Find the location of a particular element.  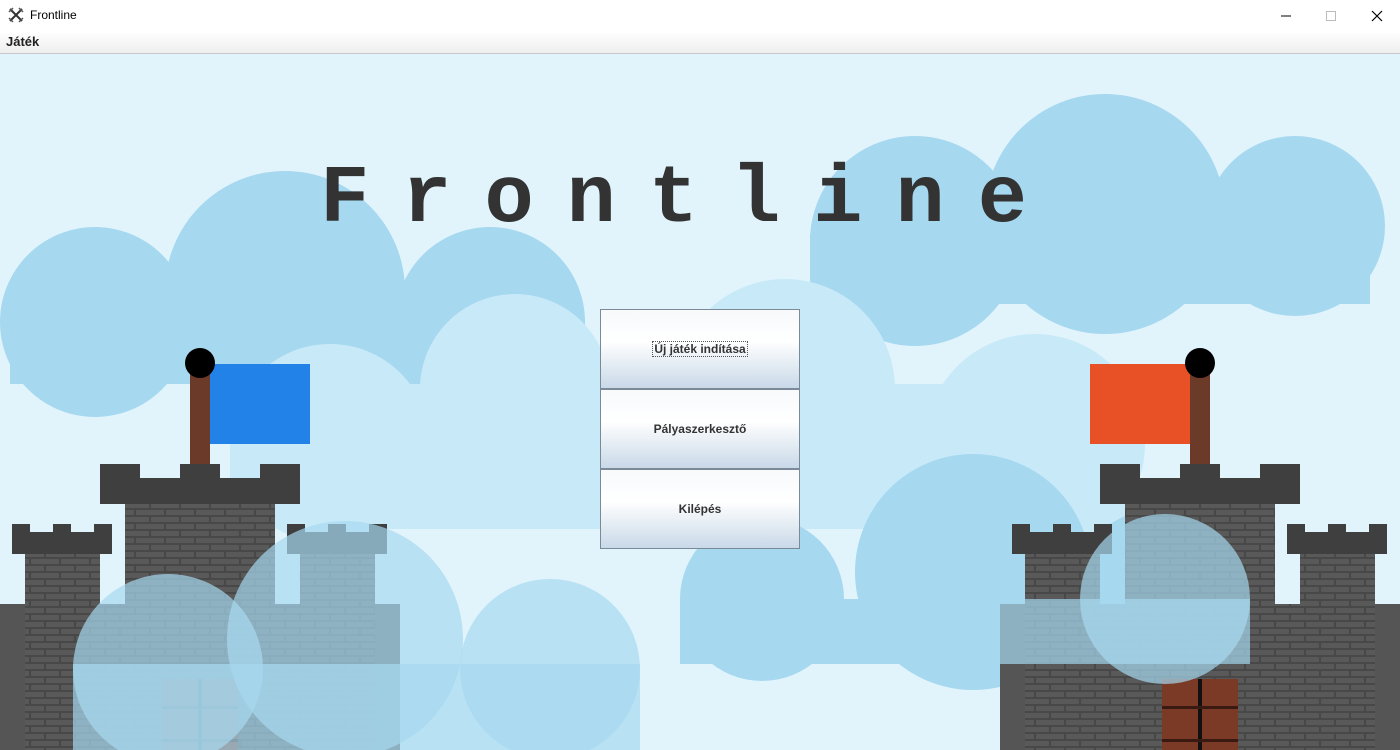

menu-bar: Játék is located at coordinates (700, 42).